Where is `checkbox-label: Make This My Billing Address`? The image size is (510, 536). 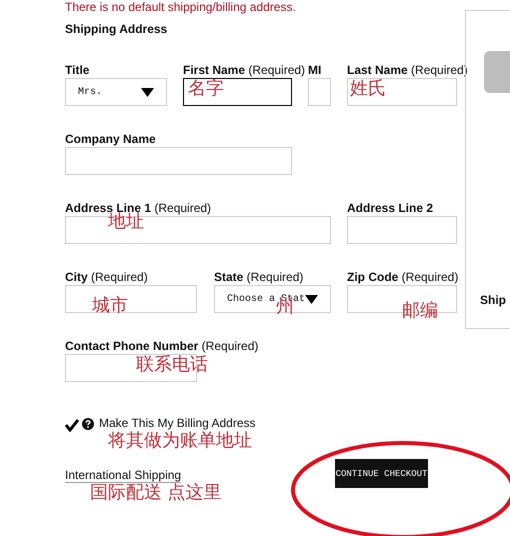 checkbox-label: Make This My Billing Address is located at coordinates (177, 423).